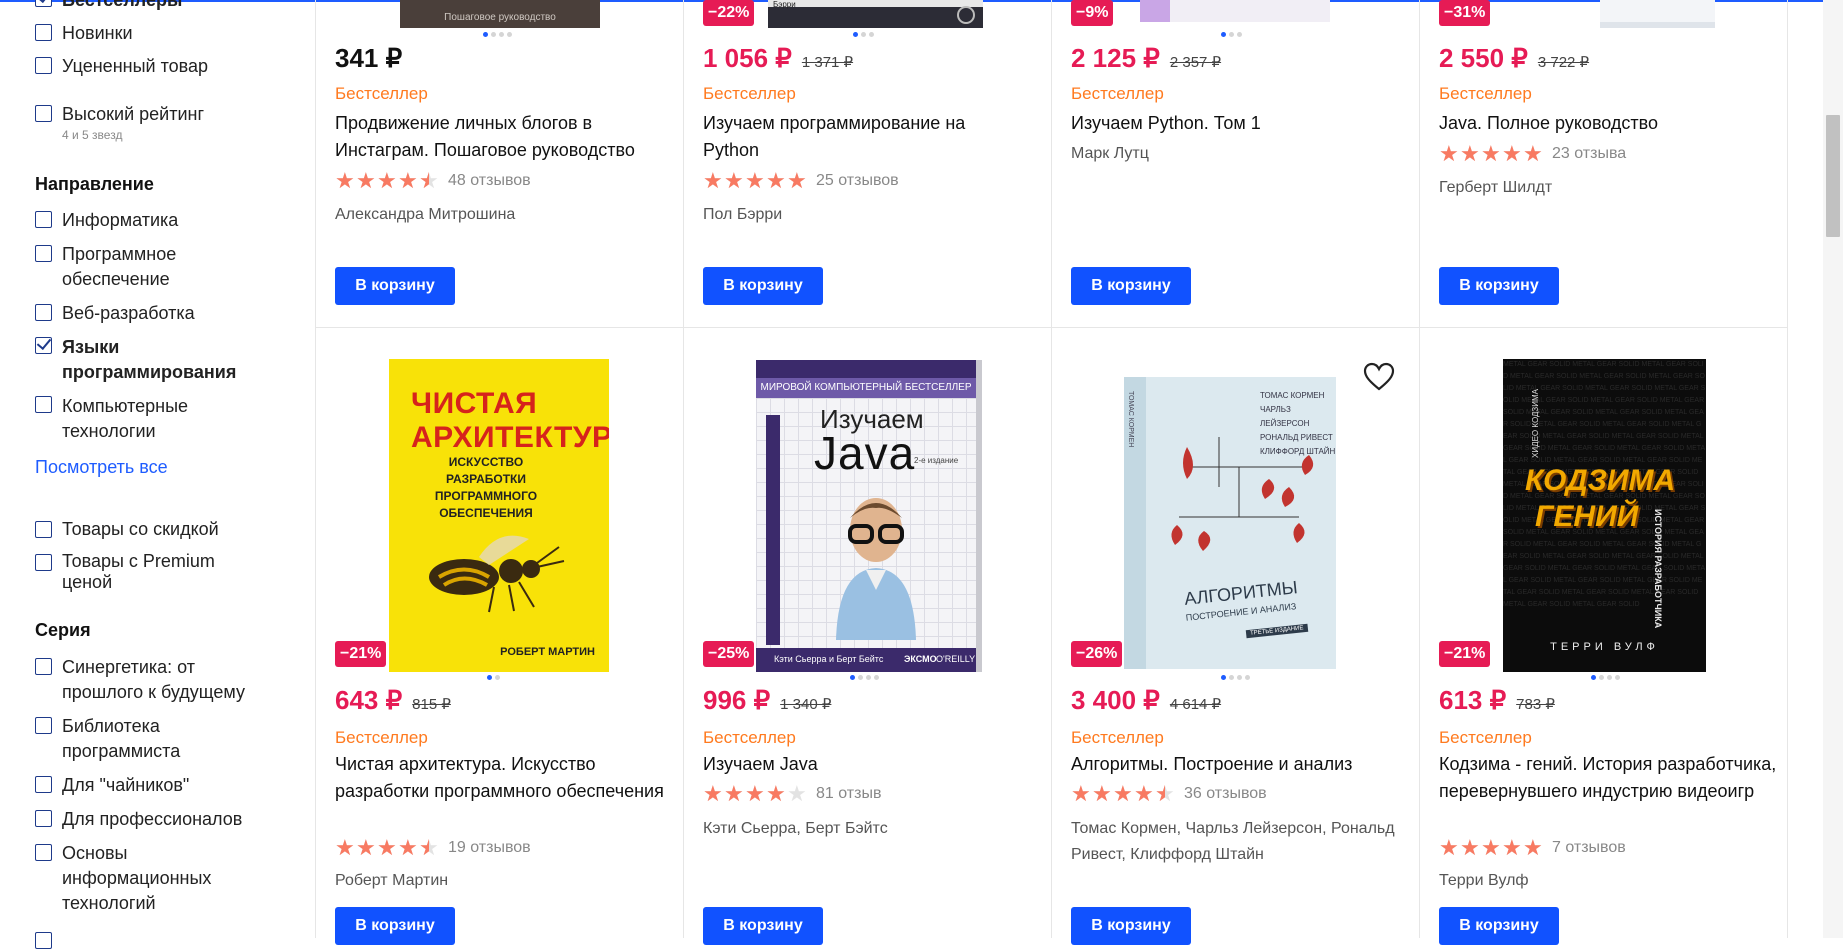 The height and width of the screenshot is (949, 1843). What do you see at coordinates (873, 215) in the screenshot?
I see `product-author-link: Пол Бэрри` at bounding box center [873, 215].